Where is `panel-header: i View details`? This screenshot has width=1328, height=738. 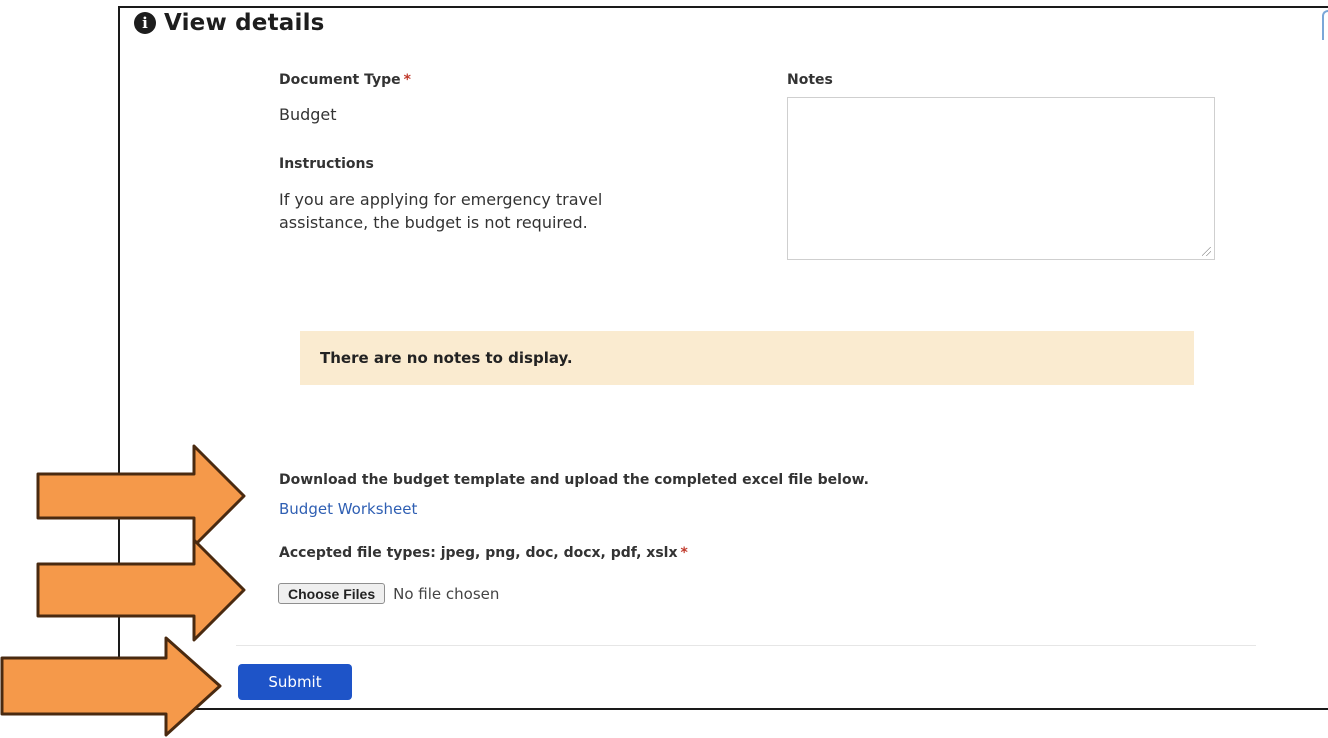
panel-header: i View details is located at coordinates (229, 23).